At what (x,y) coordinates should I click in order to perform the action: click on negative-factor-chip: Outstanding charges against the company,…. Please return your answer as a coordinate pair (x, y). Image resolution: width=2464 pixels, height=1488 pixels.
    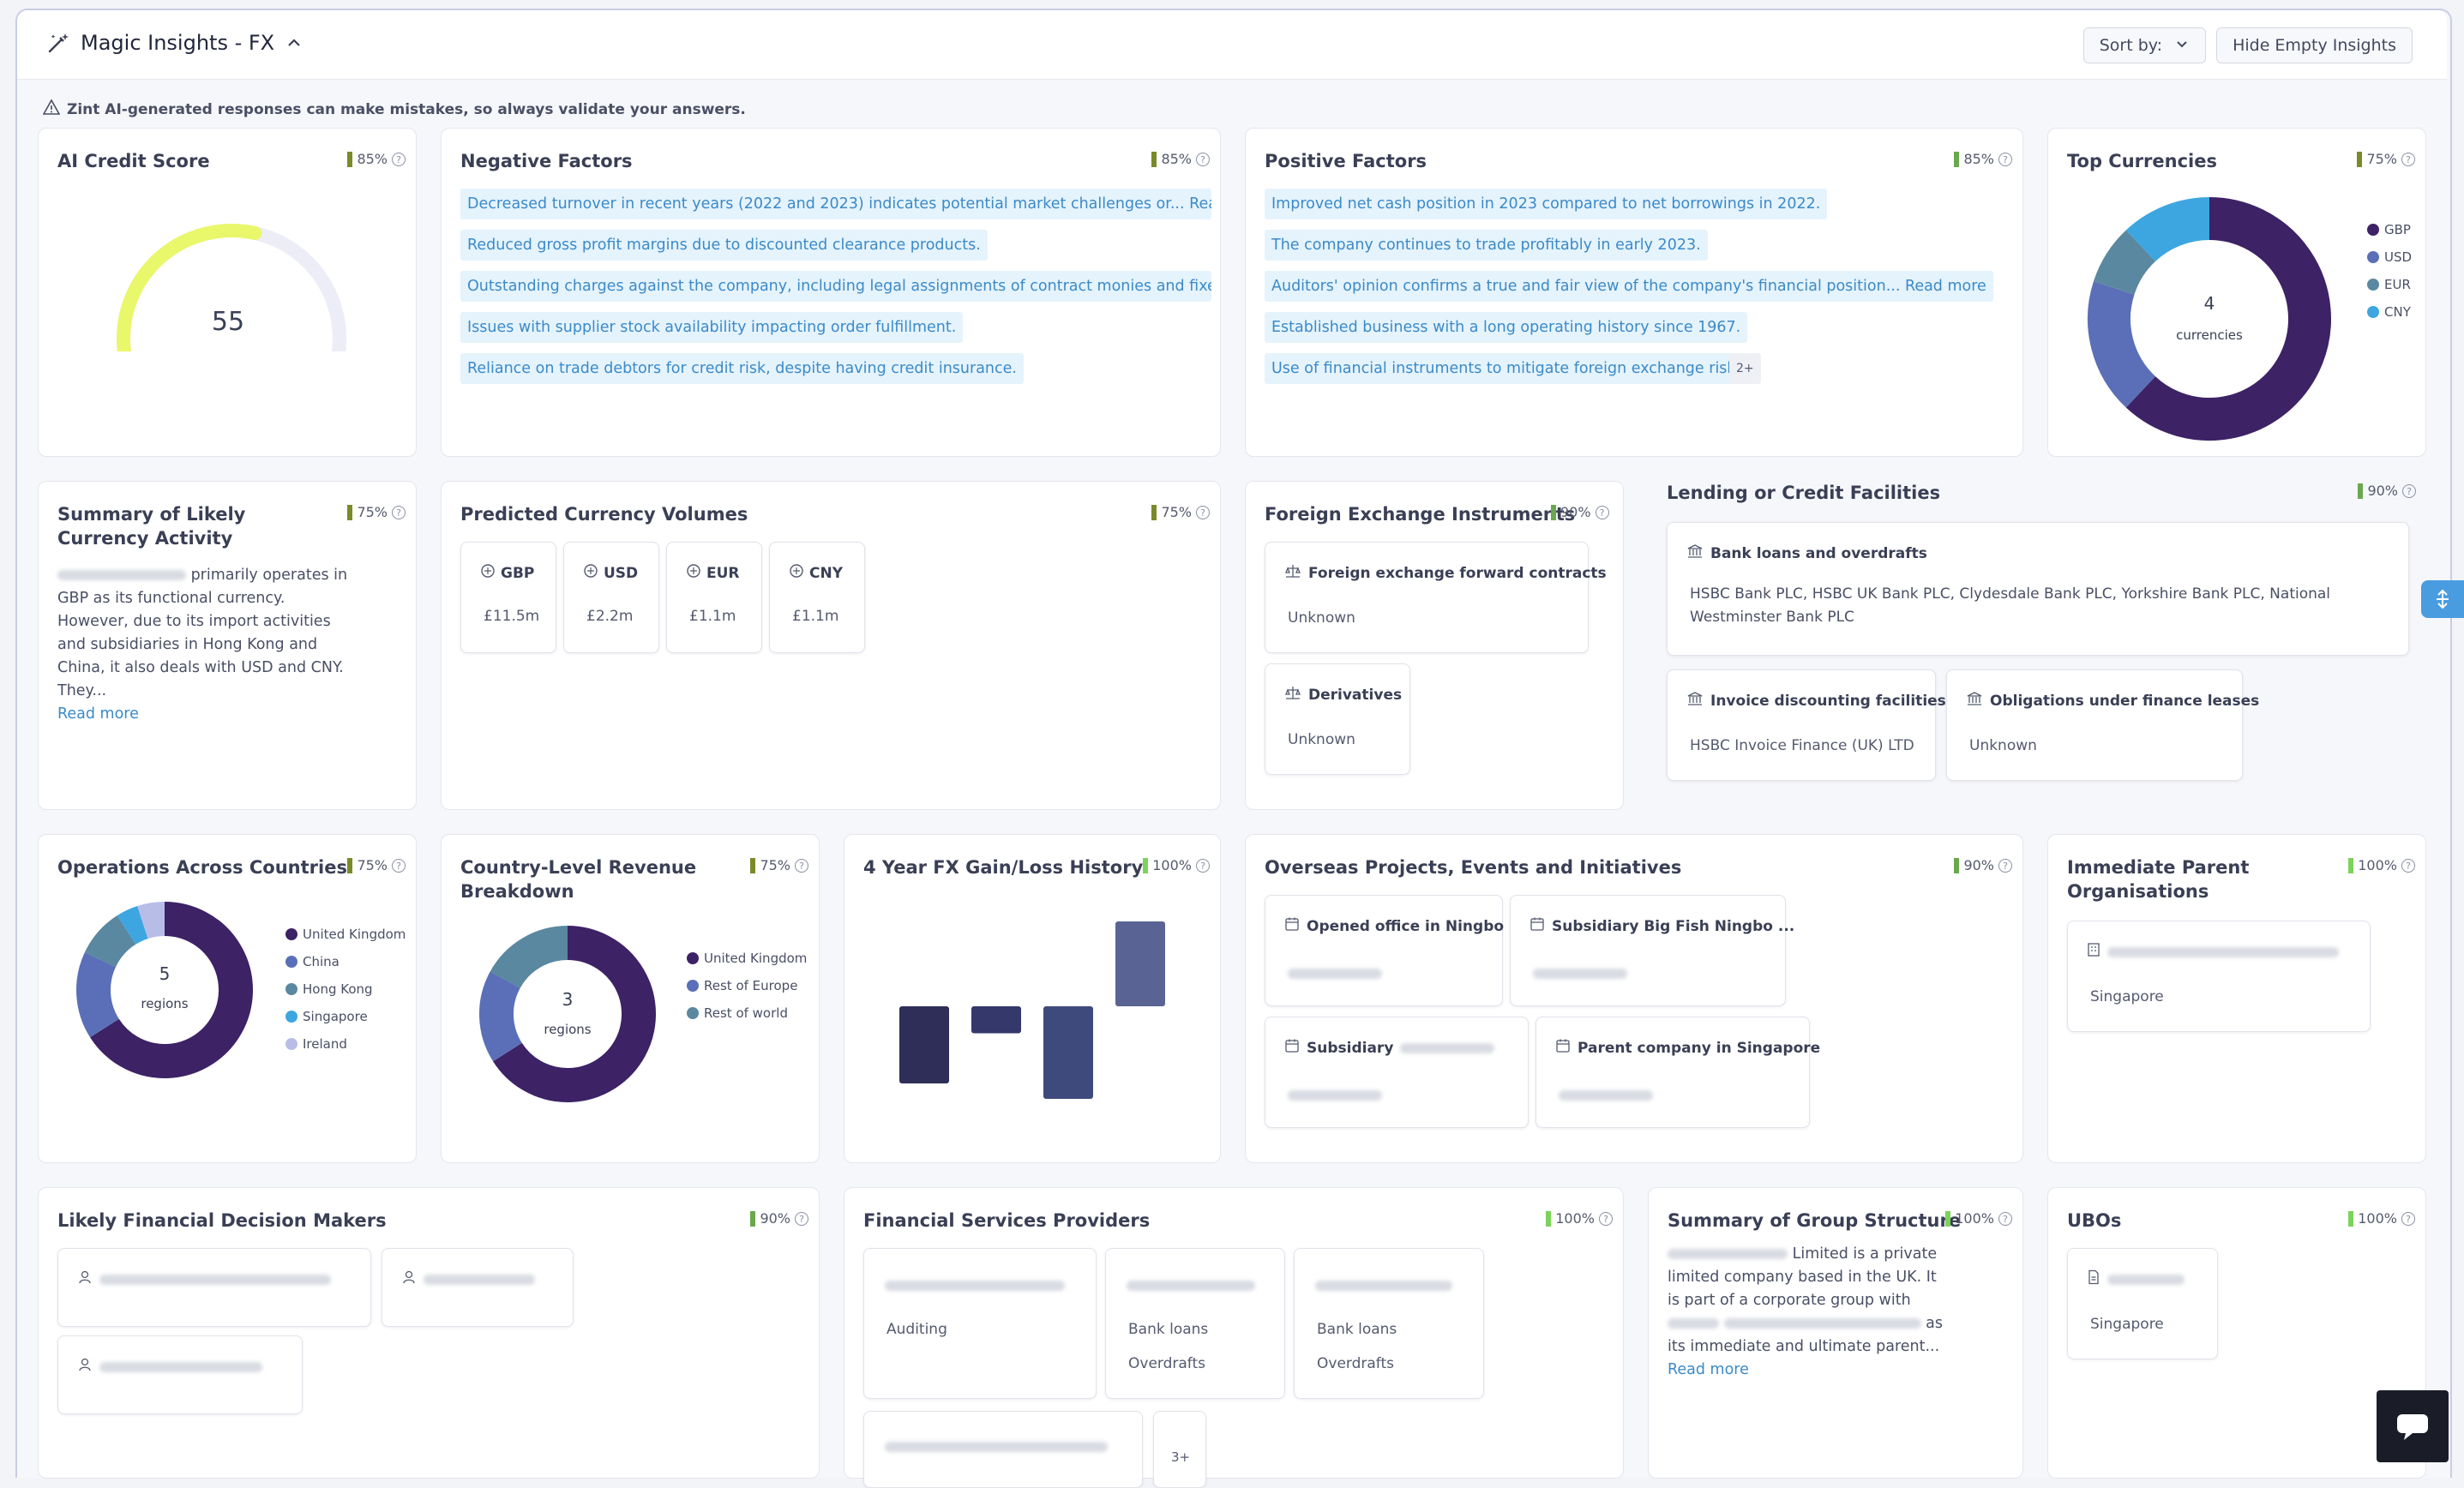
    Looking at the image, I should click on (835, 286).